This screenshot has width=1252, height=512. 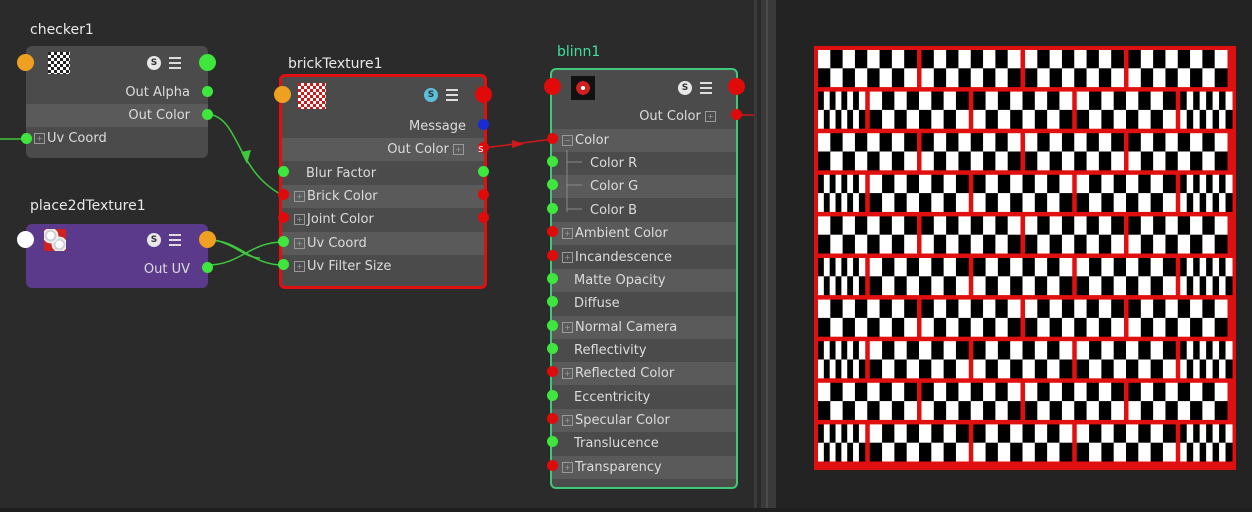 What do you see at coordinates (552, 371) in the screenshot?
I see `blinn-reflected-color-port` at bounding box center [552, 371].